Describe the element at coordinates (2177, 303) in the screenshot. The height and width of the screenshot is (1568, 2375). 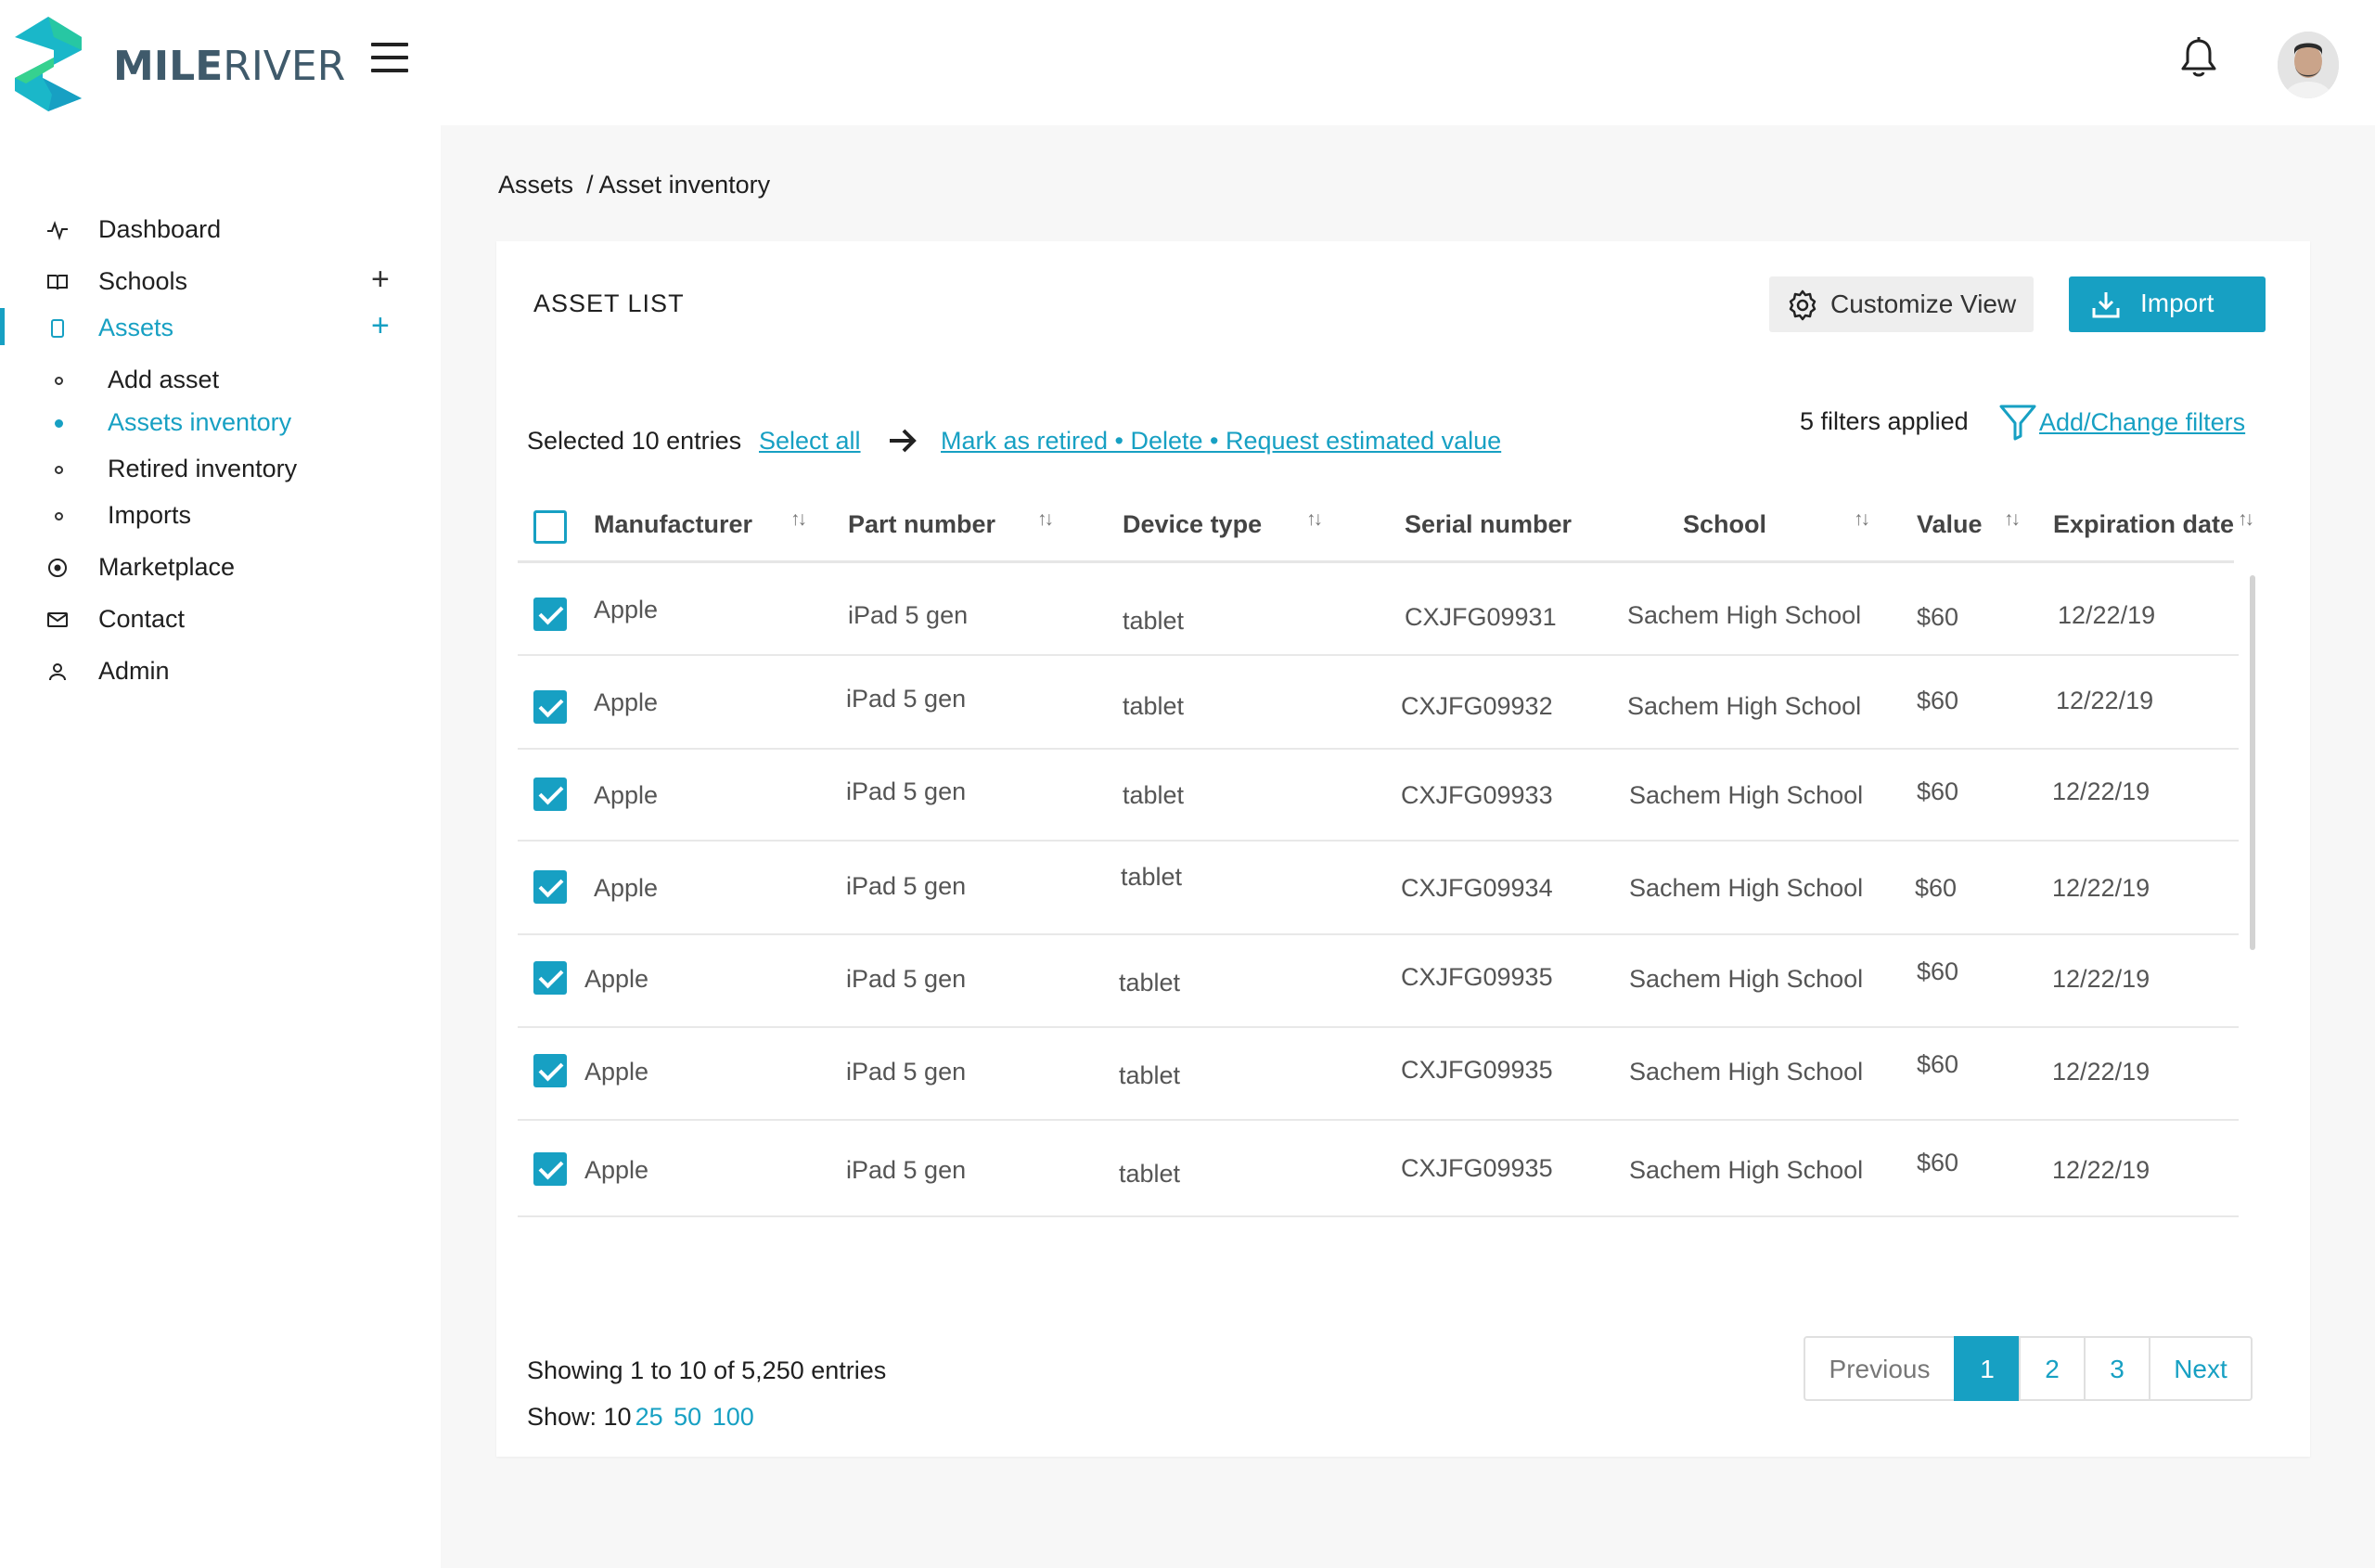
I see `import-label: Import` at that location.